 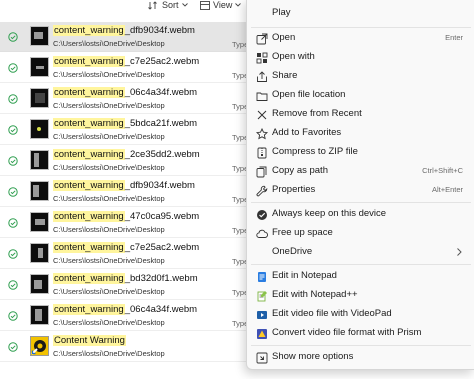 I want to click on menu-item-copy-as-path: Copy as path Ctrl+Shift+C, so click(x=360, y=171).